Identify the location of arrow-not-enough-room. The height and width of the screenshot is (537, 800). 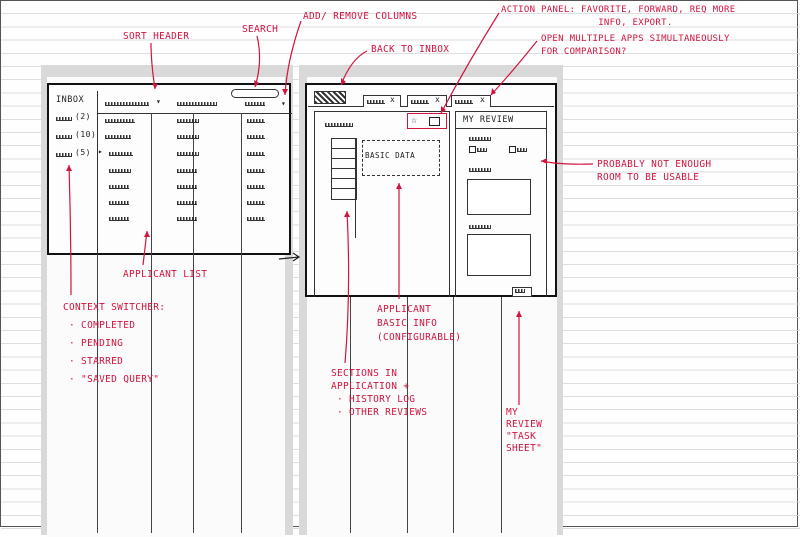
(567, 162).